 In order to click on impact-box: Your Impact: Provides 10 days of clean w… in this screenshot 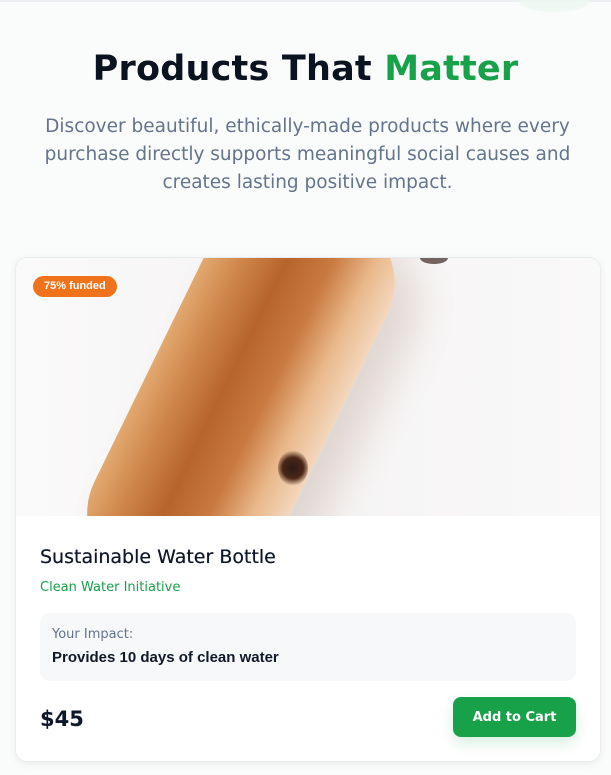, I will do `click(308, 647)`.